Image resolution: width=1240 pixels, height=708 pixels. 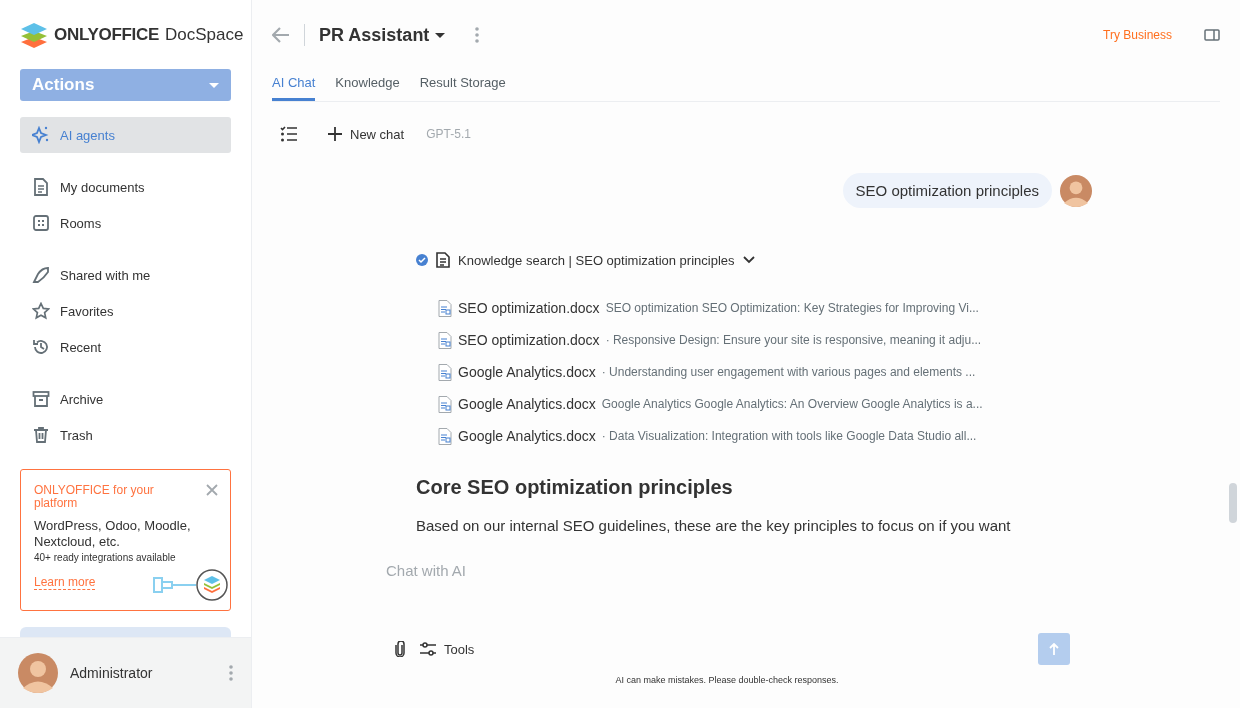 What do you see at coordinates (41, 275) in the screenshot?
I see `shared-icon` at bounding box center [41, 275].